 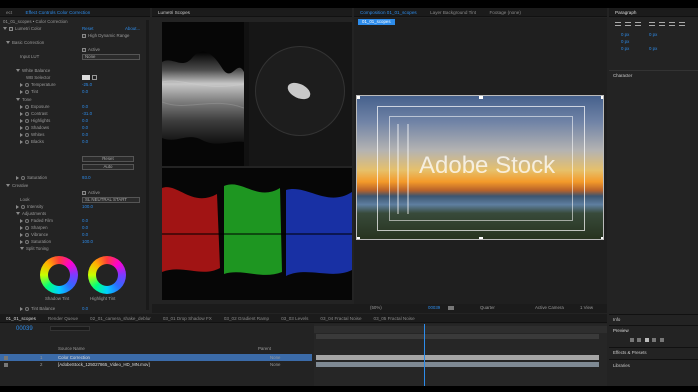 What do you see at coordinates (451, 308) in the screenshot?
I see `camera-snapshot-icon` at bounding box center [451, 308].